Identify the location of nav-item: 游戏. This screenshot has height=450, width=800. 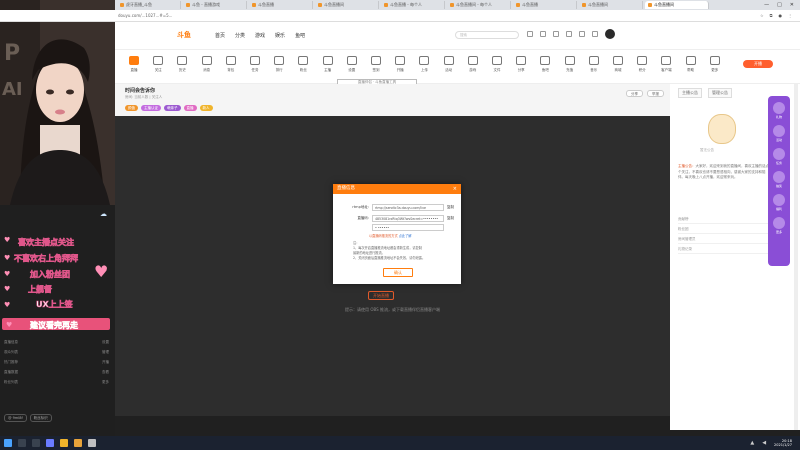
(260, 35).